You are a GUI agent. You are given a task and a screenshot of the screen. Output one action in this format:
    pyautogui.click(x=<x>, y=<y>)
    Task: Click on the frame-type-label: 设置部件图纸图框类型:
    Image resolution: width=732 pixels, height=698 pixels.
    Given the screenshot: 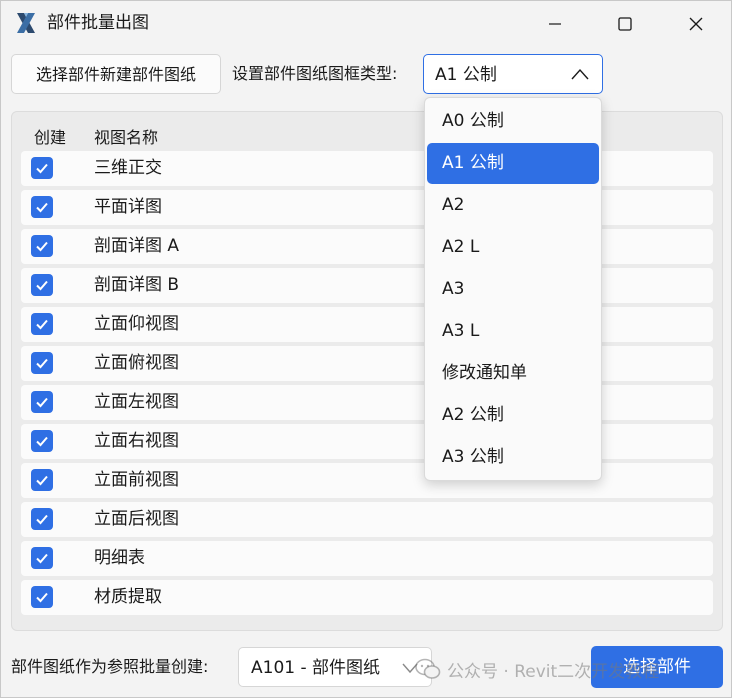 What is the action you would take?
    pyautogui.click(x=315, y=73)
    